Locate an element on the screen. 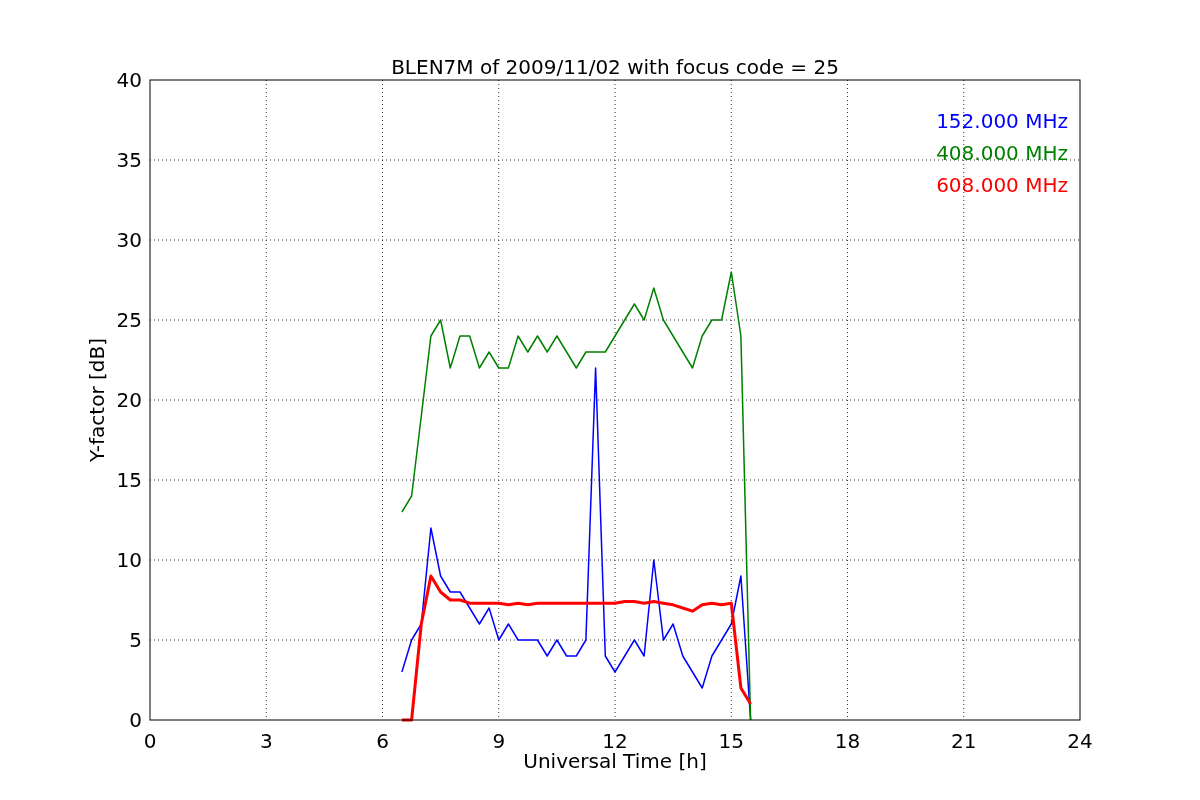  legend-label: 408.000 MHz is located at coordinates (1002, 153).